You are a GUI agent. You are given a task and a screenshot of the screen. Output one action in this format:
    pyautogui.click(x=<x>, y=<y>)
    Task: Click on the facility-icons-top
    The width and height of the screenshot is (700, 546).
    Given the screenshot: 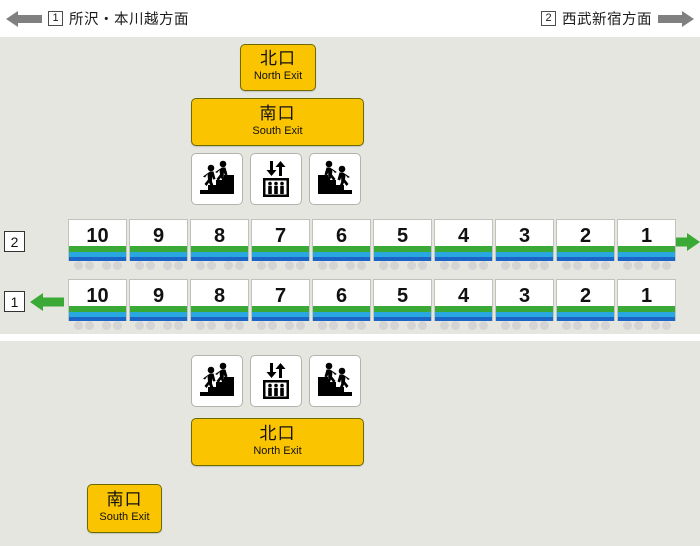 What is the action you would take?
    pyautogui.click(x=276, y=179)
    